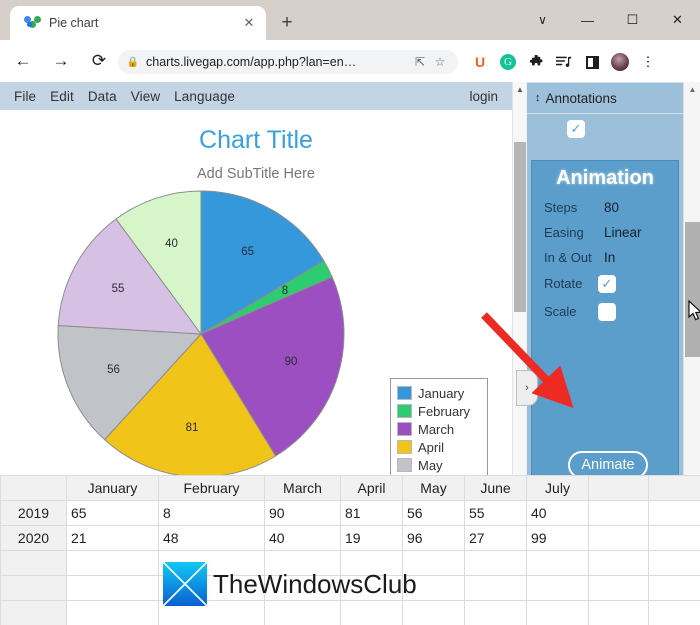  What do you see at coordinates (287, 23) in the screenshot?
I see `new-tab-button: +` at bounding box center [287, 23].